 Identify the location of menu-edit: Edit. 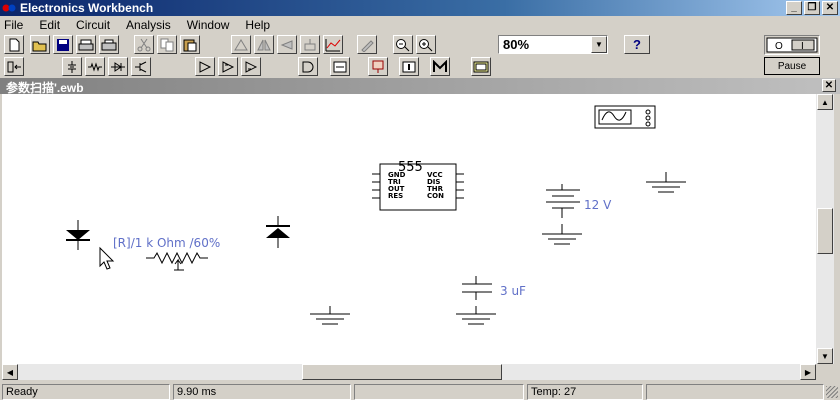
(49, 25).